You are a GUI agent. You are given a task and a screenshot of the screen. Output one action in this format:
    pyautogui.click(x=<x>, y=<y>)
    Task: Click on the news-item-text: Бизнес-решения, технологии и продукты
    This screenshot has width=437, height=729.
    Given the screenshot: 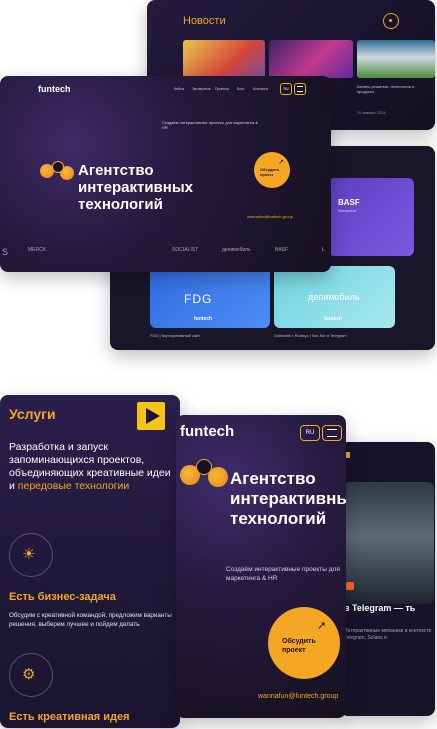 What is the action you would take?
    pyautogui.click(x=392, y=89)
    